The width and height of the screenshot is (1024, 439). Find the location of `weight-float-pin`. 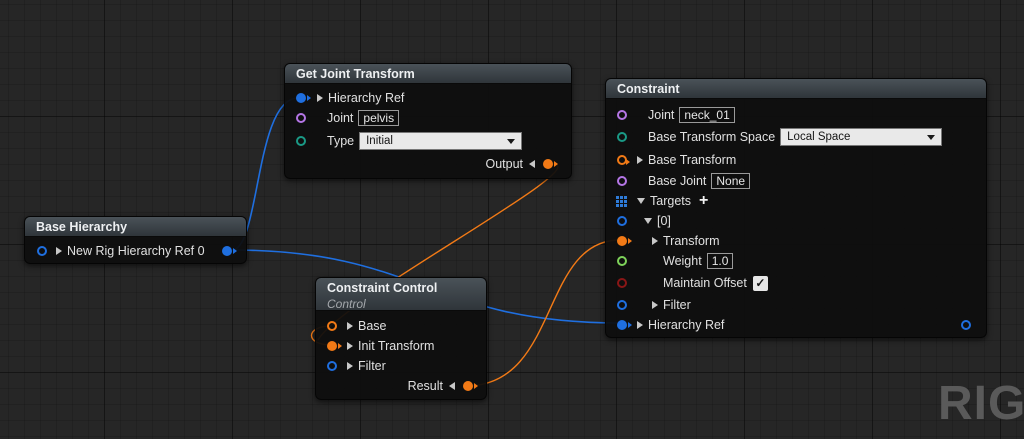

weight-float-pin is located at coordinates (622, 261).